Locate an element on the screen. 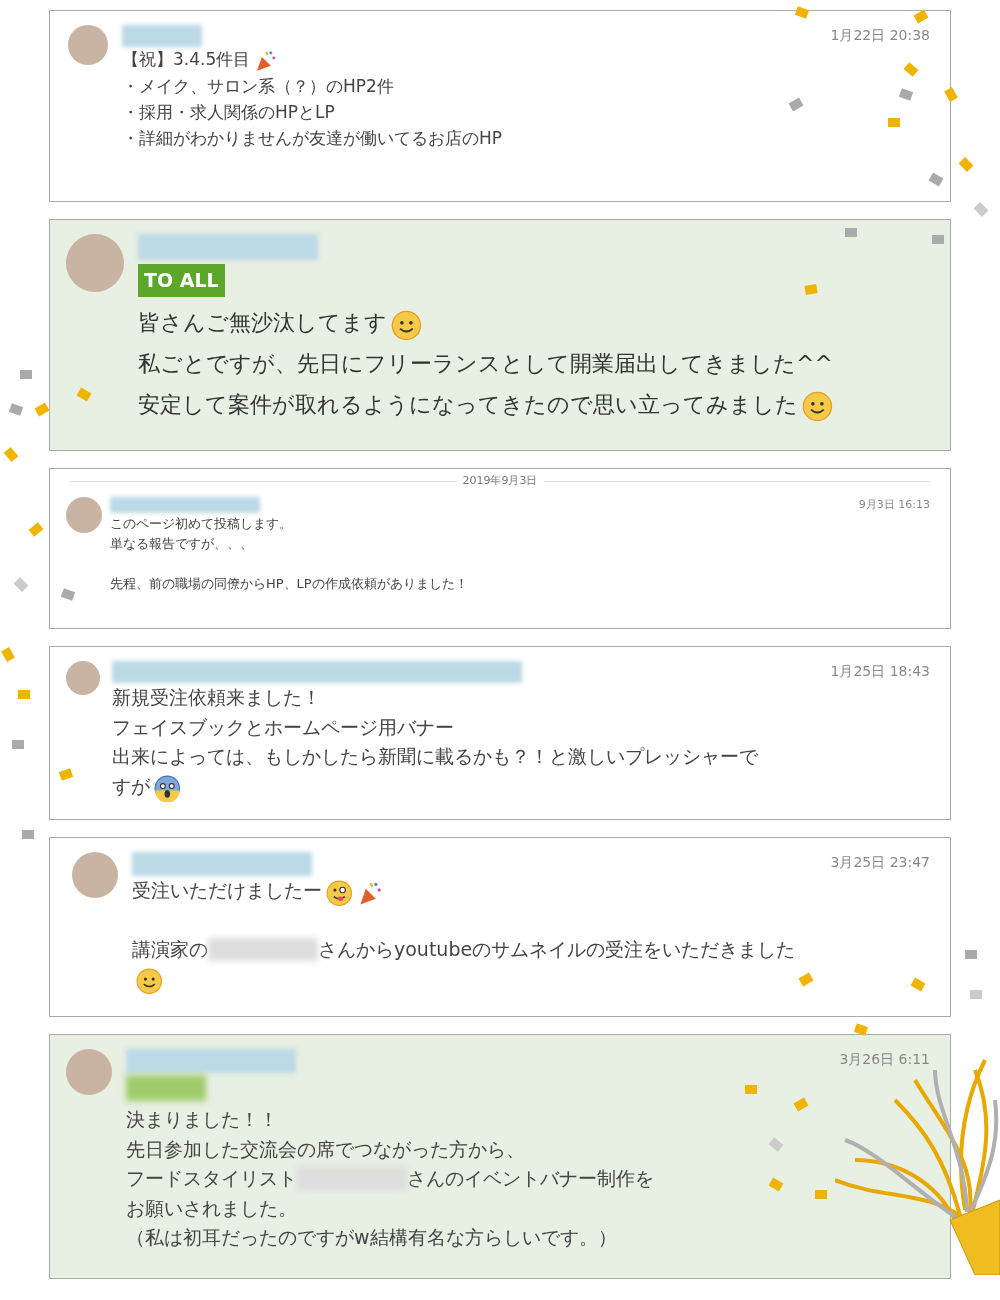  message-text: 出来によっては、もしかしたら新聞に載るかも？！と激しいプレッシャーで is located at coordinates (435, 757).